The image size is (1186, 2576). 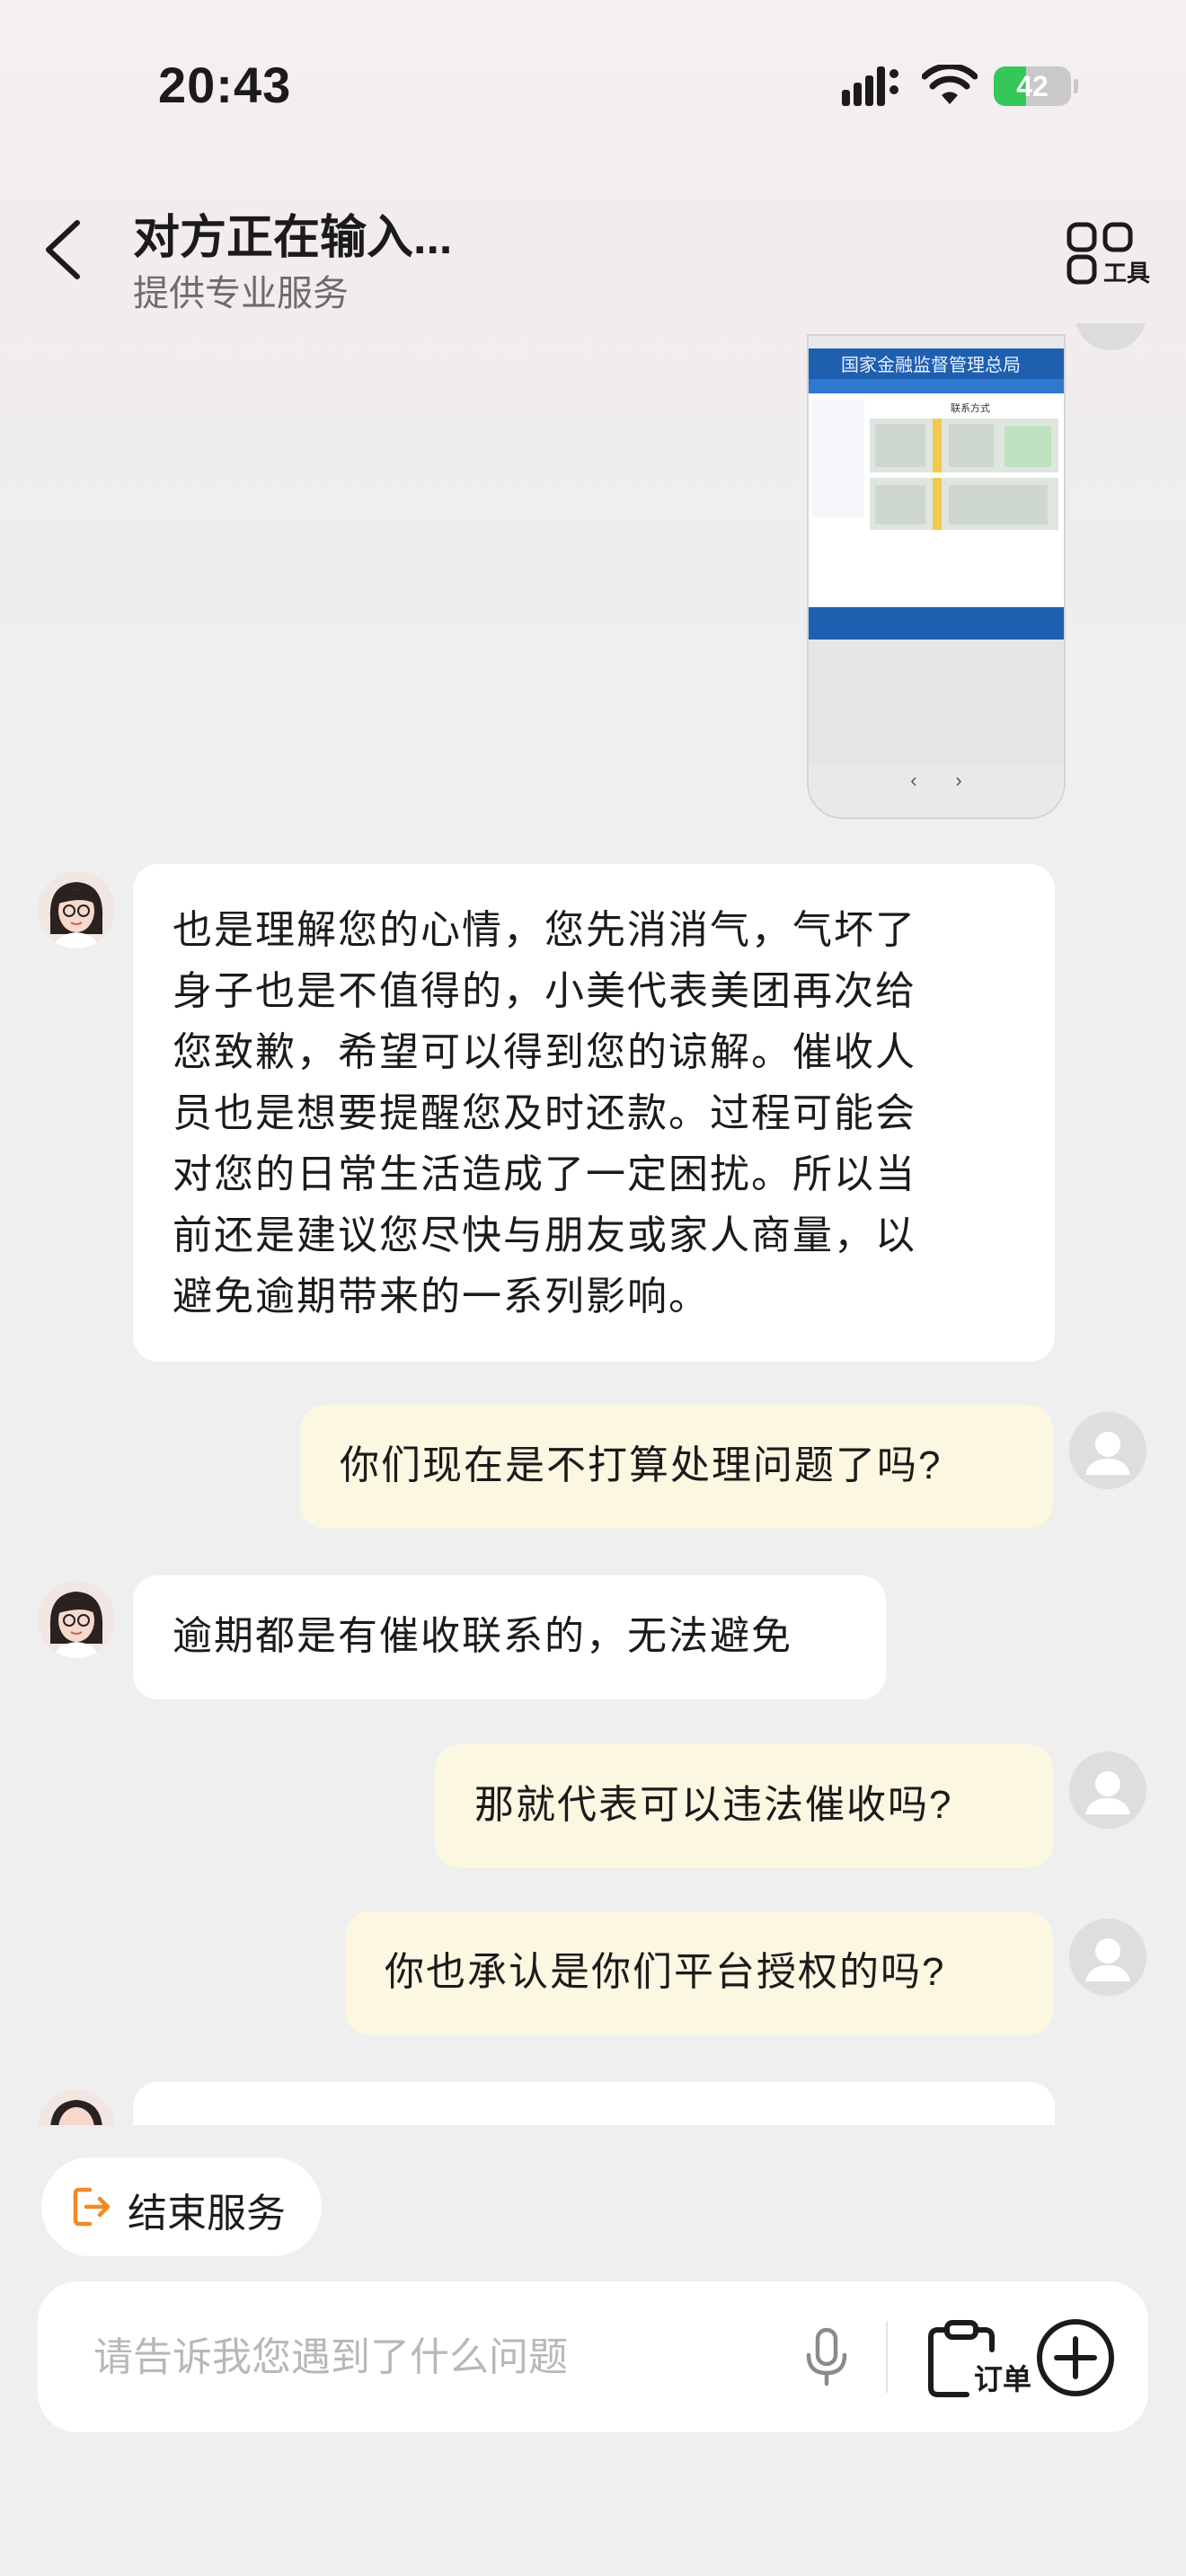 I want to click on screenshot-footer, so click(x=937, y=623).